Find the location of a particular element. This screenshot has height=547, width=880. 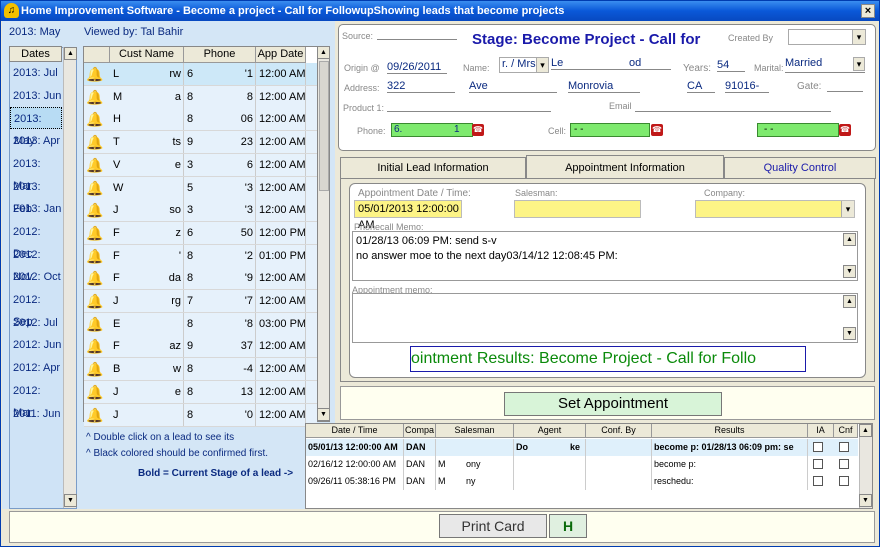

first-name-field: Le is located at coordinates (611, 63).